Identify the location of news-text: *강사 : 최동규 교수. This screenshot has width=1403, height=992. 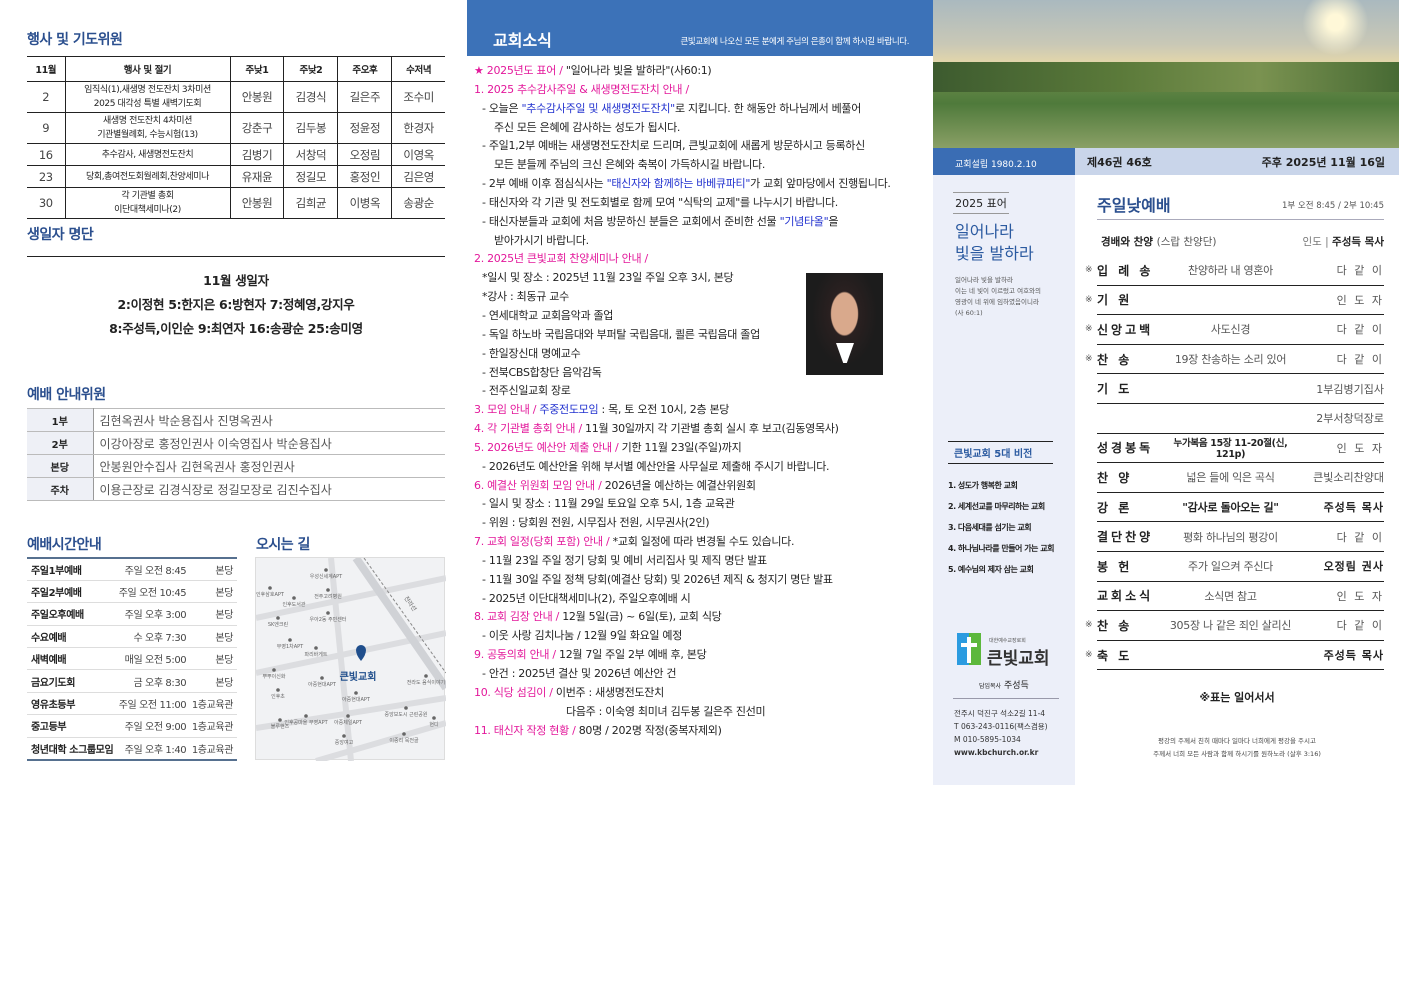
(525, 297).